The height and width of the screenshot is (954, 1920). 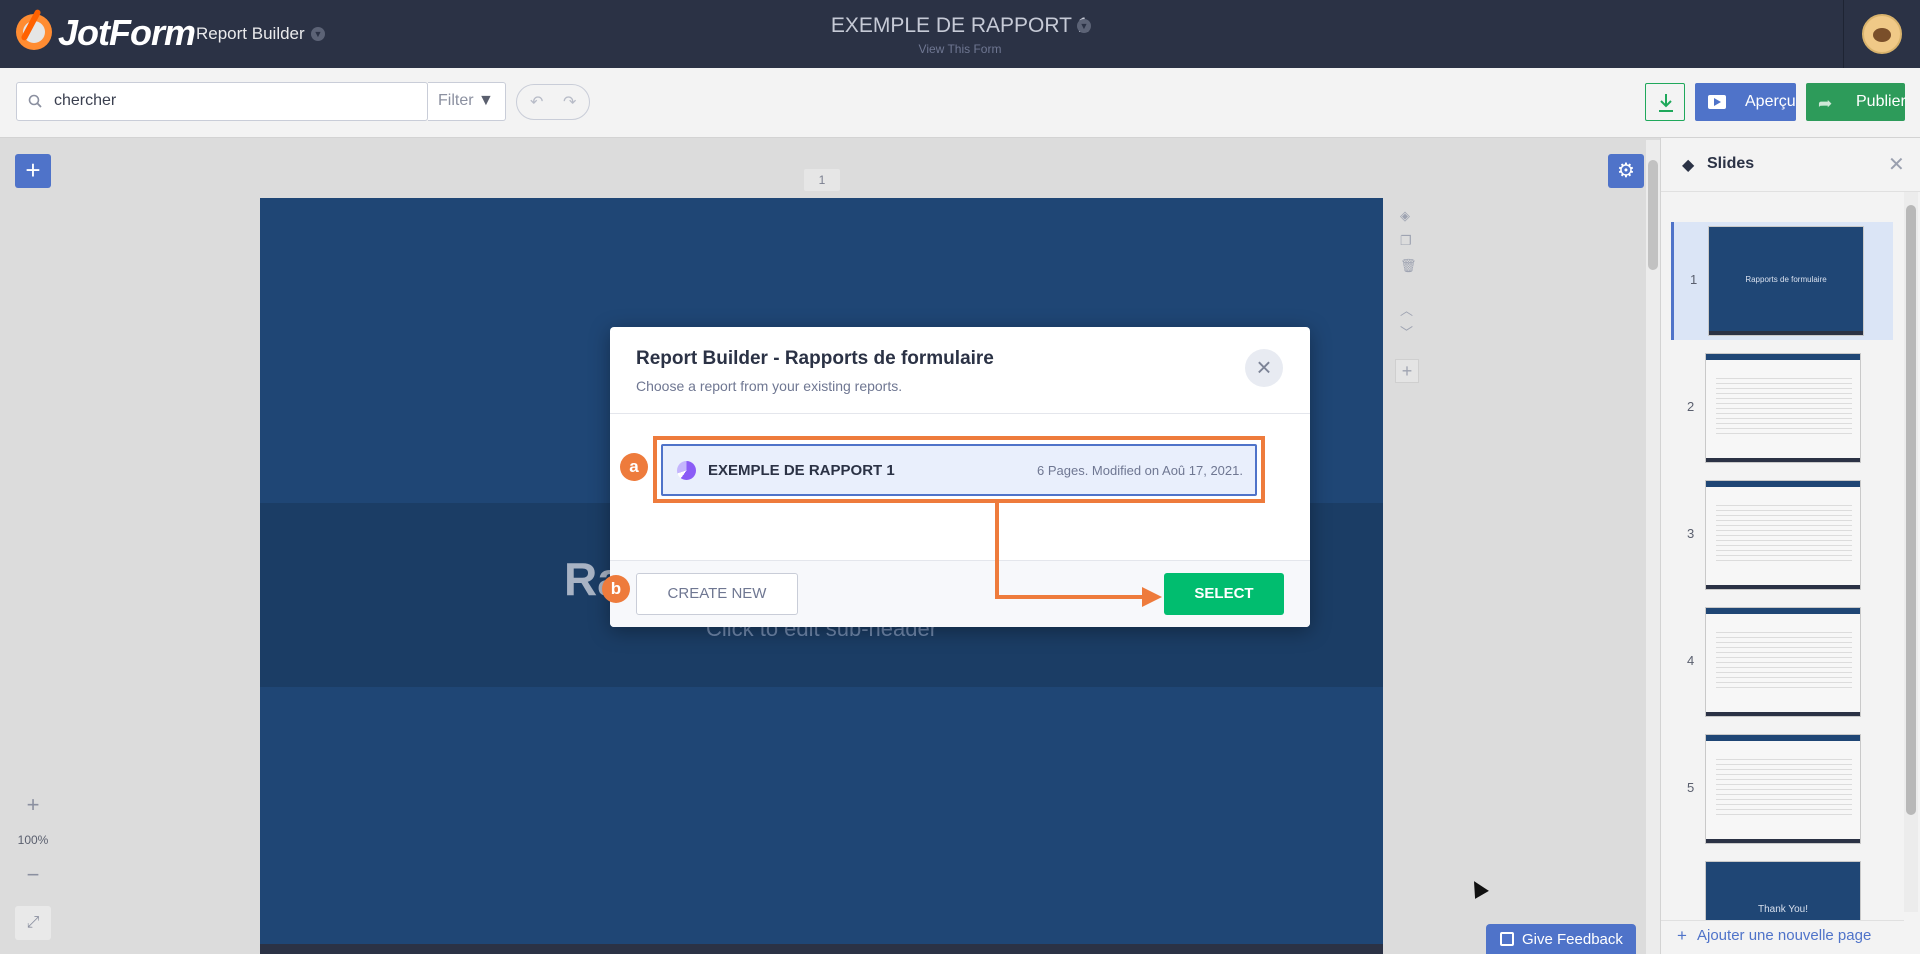 I want to click on zoom-out-button: −, so click(x=33, y=876).